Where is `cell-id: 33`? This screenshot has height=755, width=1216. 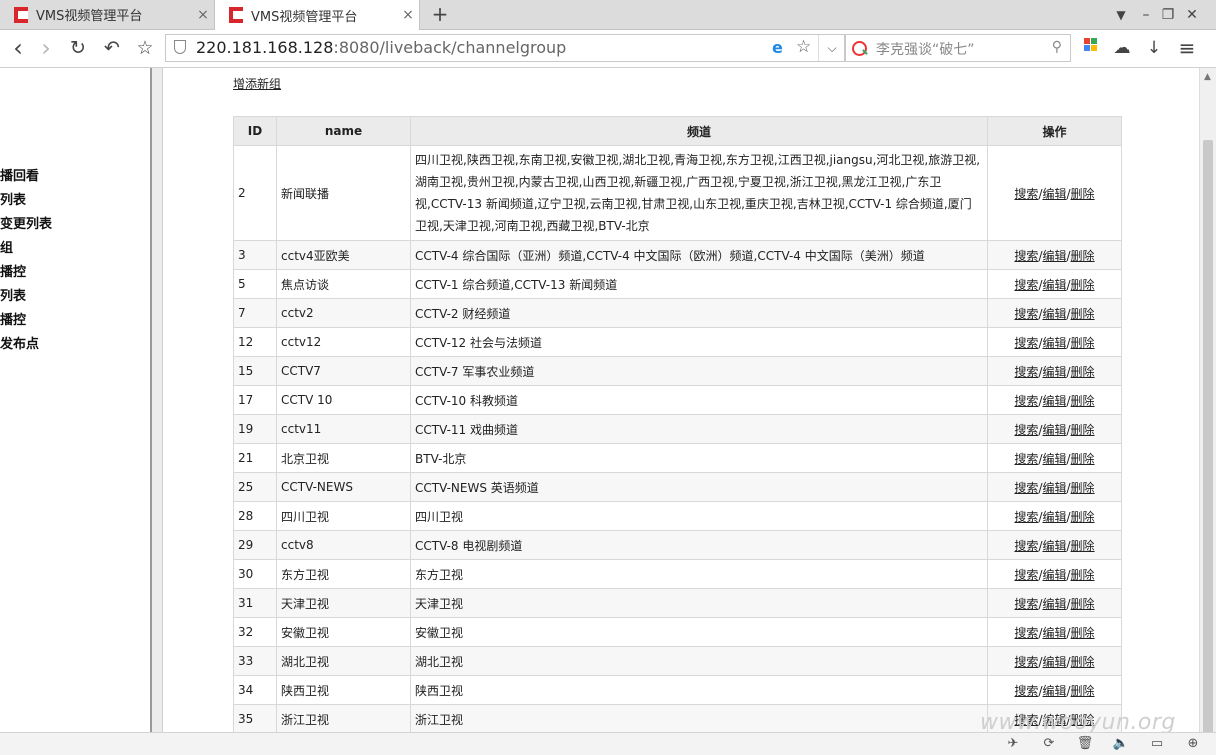
cell-id: 33 is located at coordinates (255, 661).